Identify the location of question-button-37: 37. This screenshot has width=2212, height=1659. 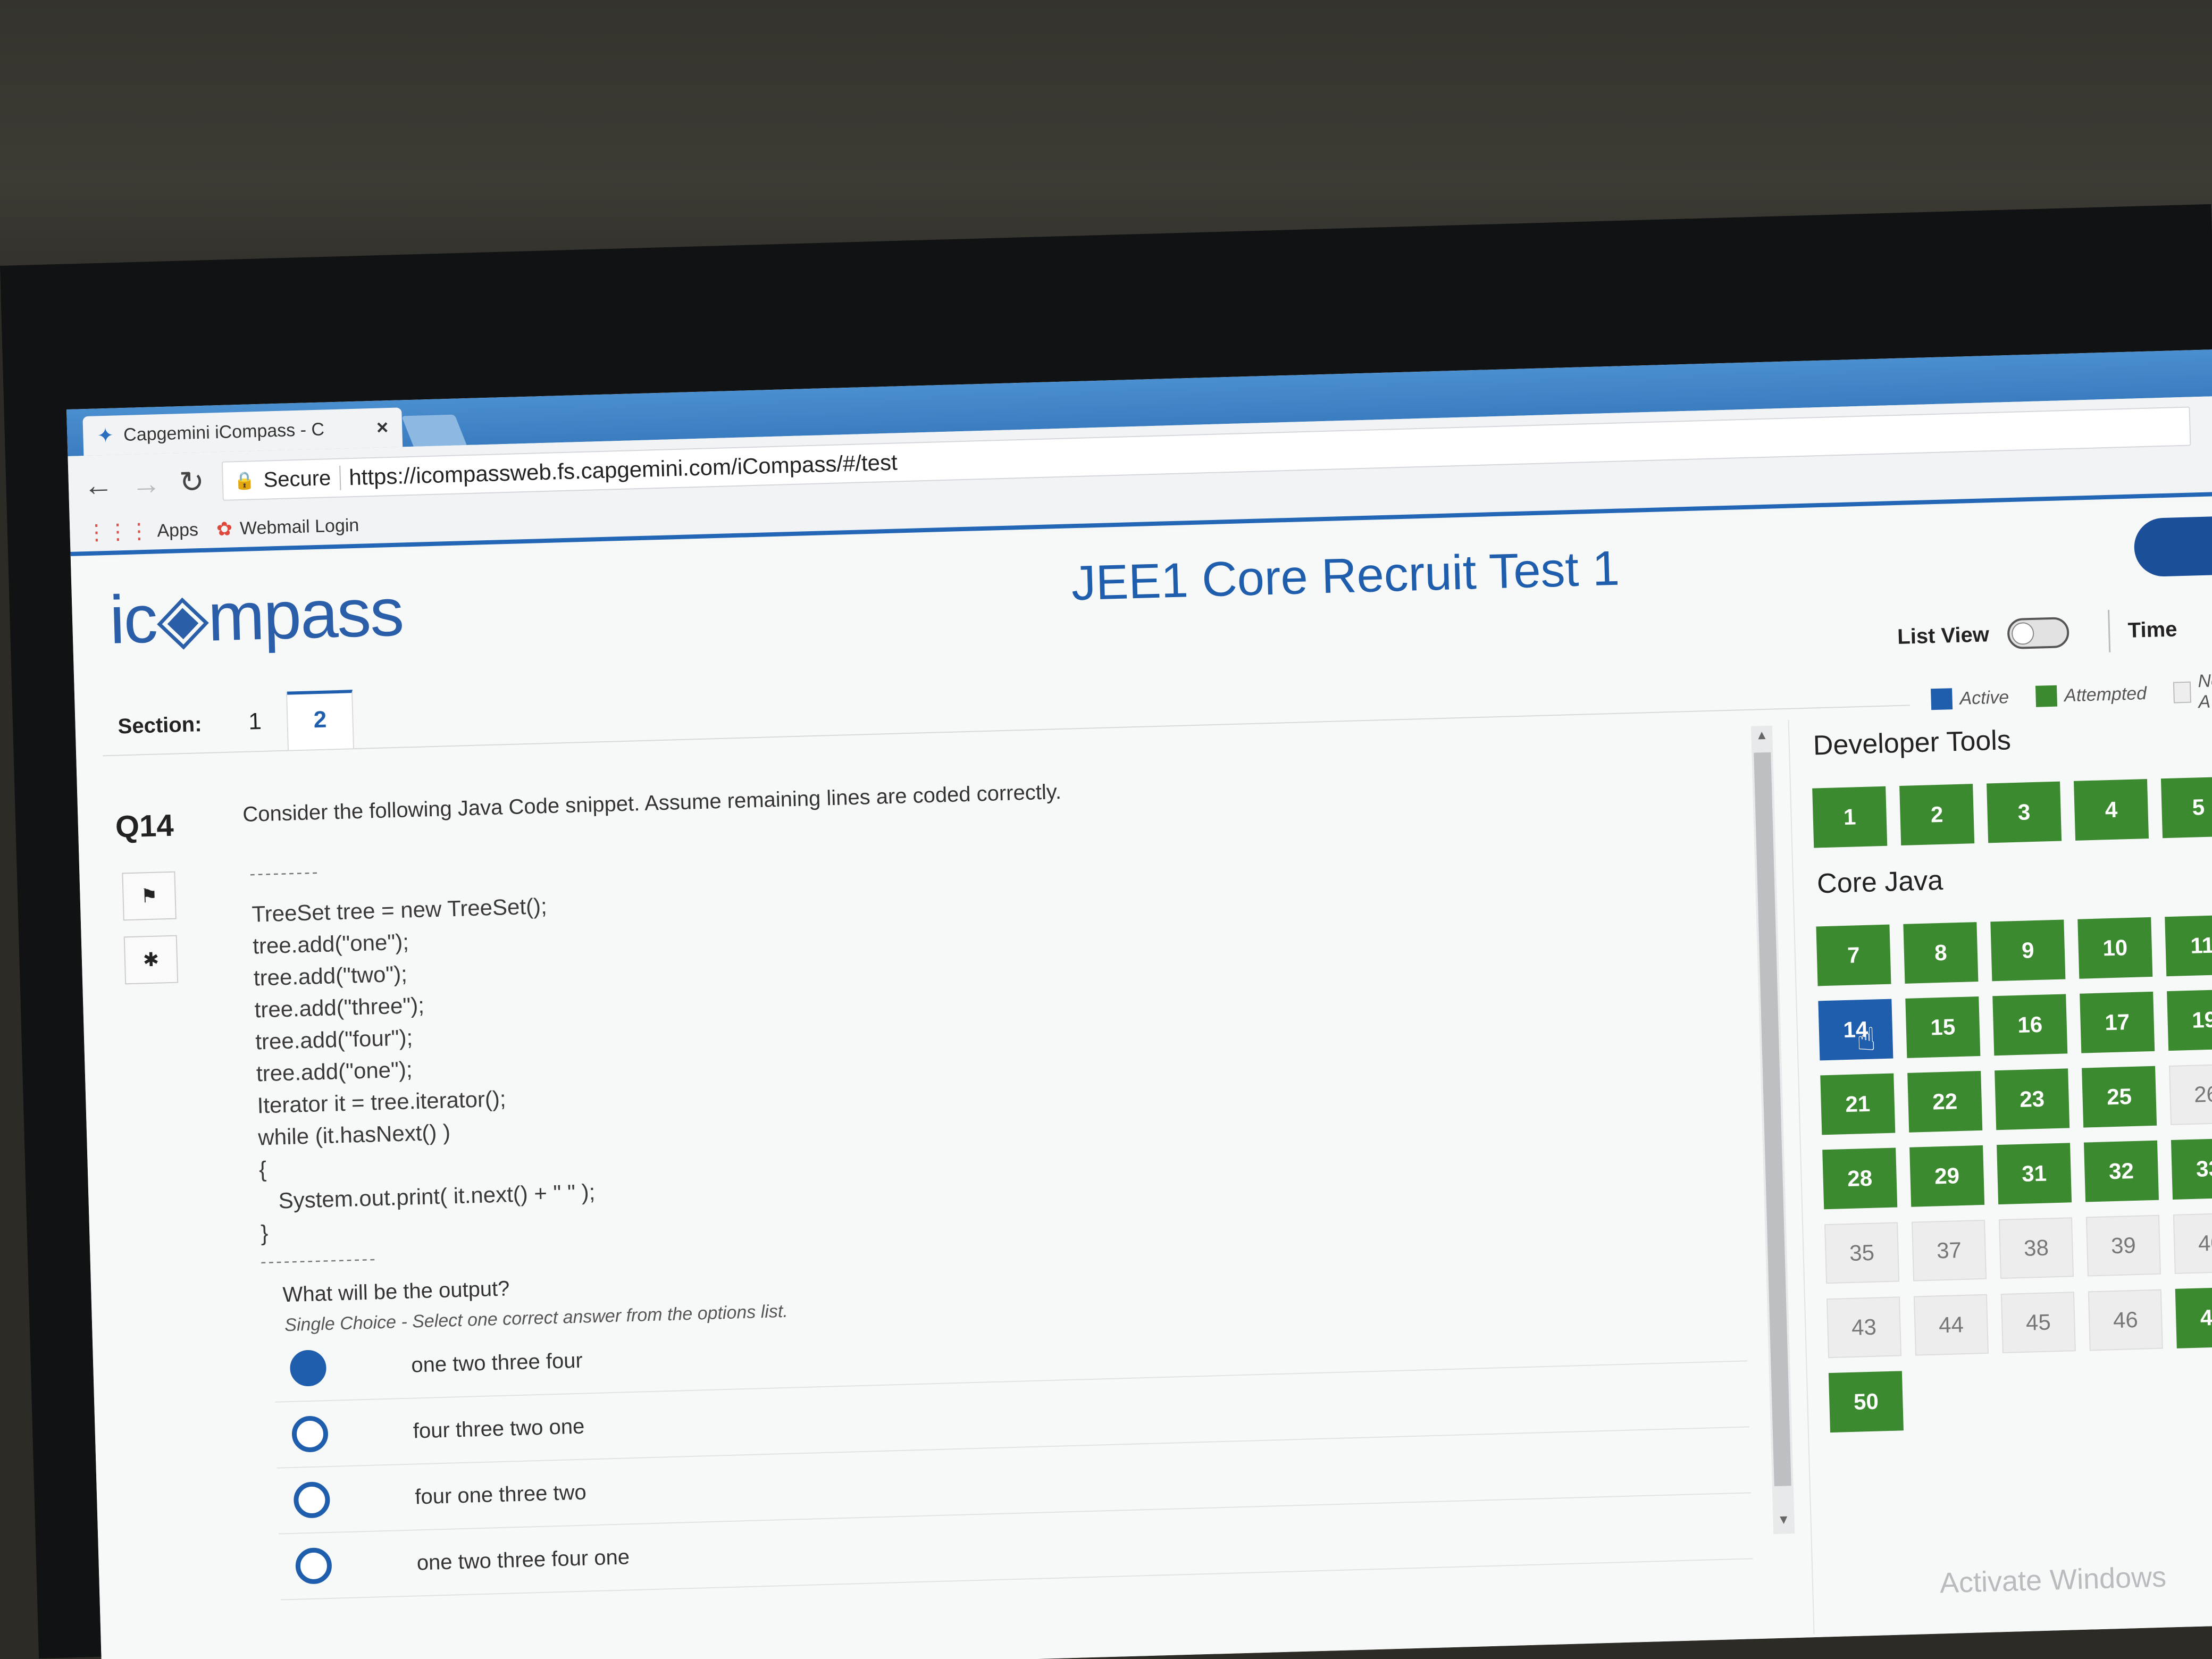
(1949, 1250).